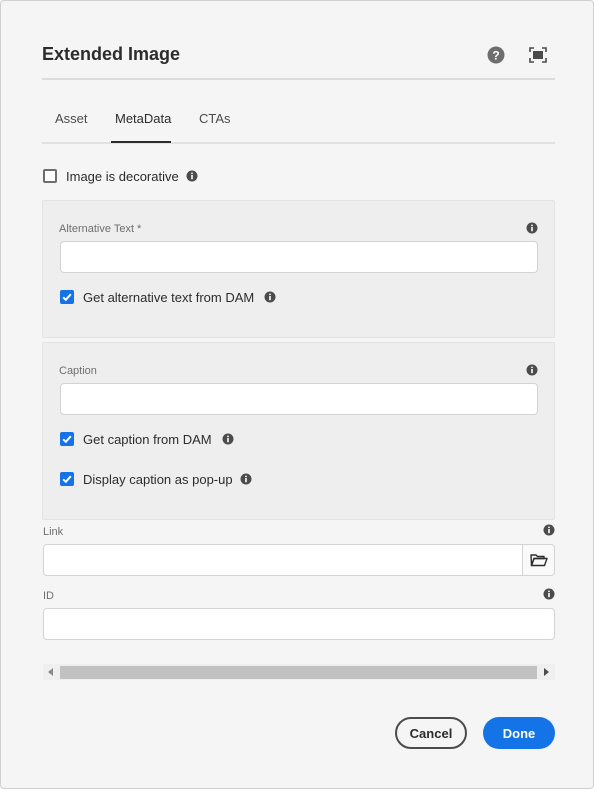 This screenshot has height=790, width=595. What do you see at coordinates (71, 118) in the screenshot?
I see `tab-asset: Asset` at bounding box center [71, 118].